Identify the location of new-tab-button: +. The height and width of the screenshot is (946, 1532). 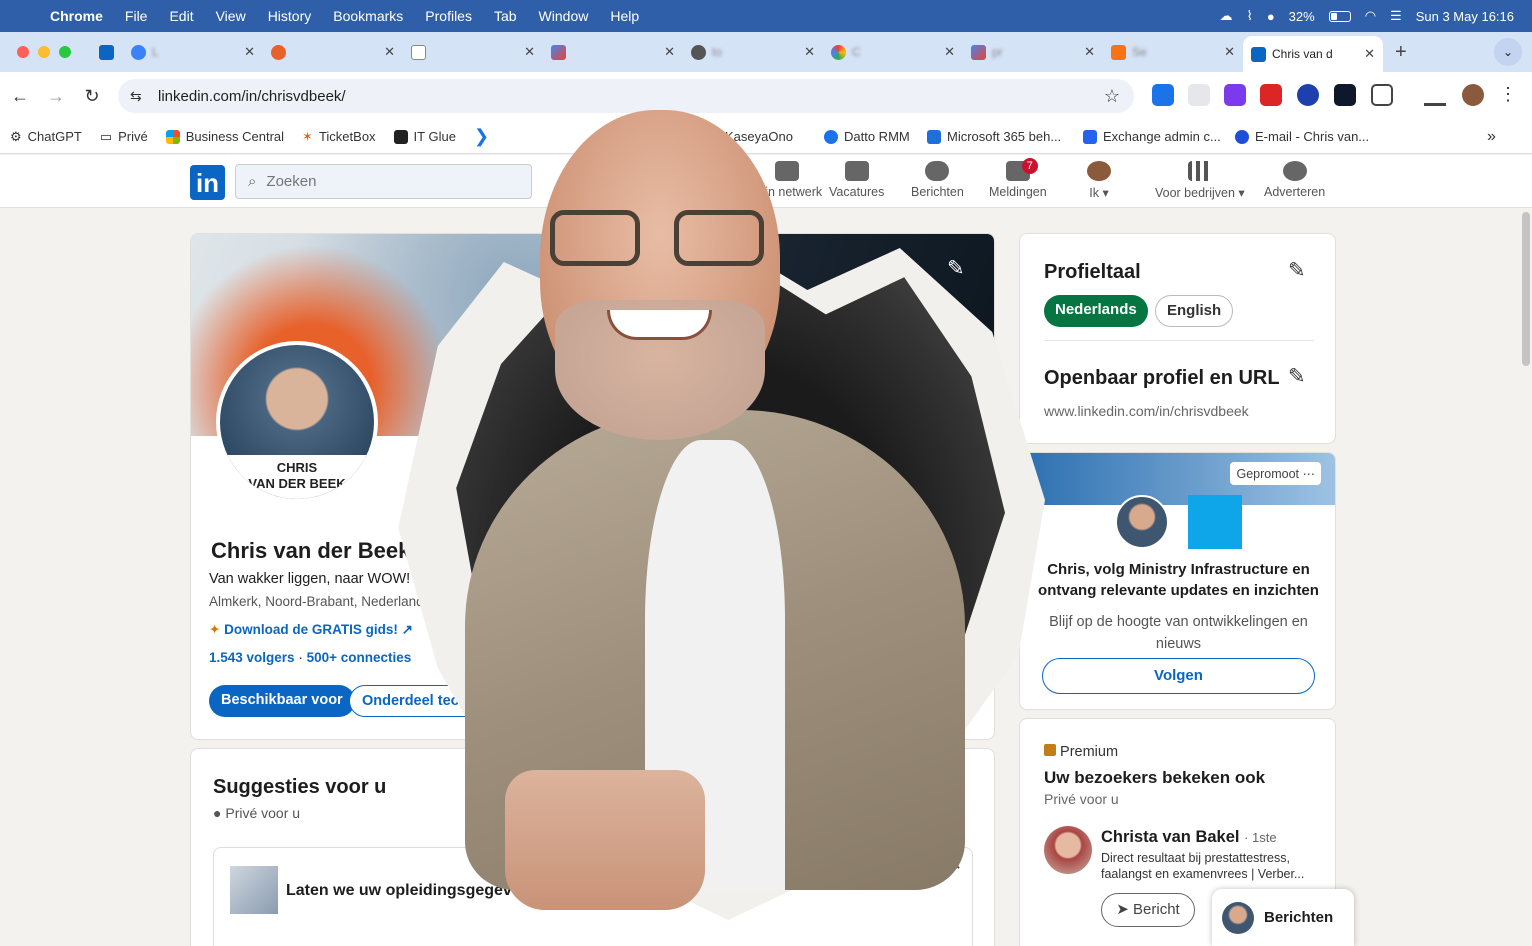
(1401, 52).